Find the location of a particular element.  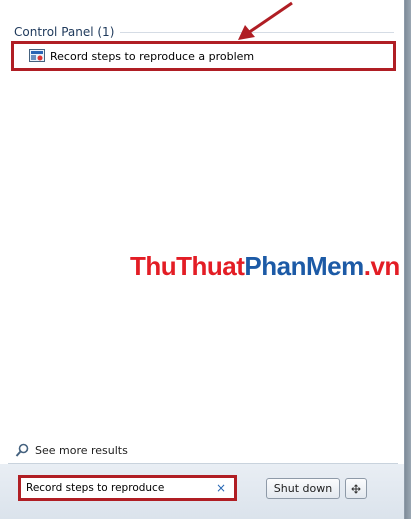

search-box: × is located at coordinates (127, 488).